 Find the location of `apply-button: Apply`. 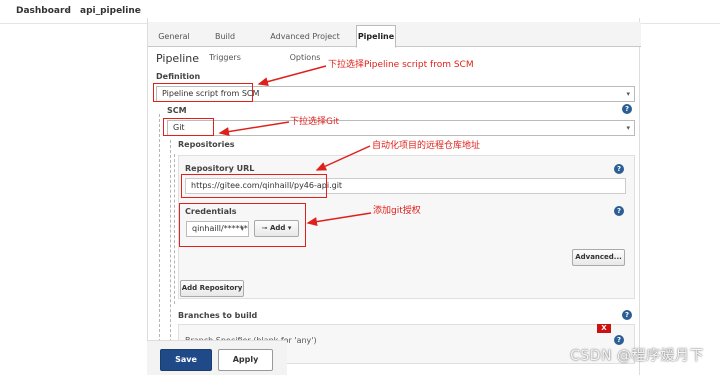

apply-button: Apply is located at coordinates (245, 360).